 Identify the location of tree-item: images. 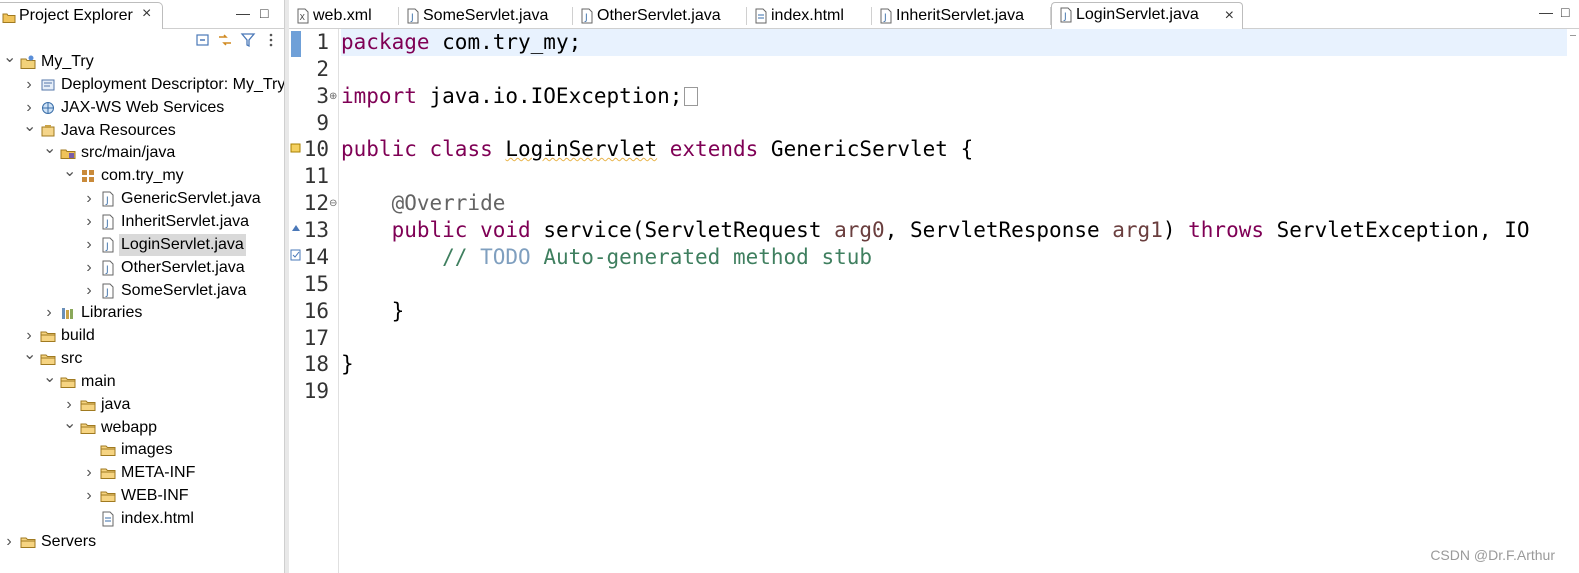
(142, 450).